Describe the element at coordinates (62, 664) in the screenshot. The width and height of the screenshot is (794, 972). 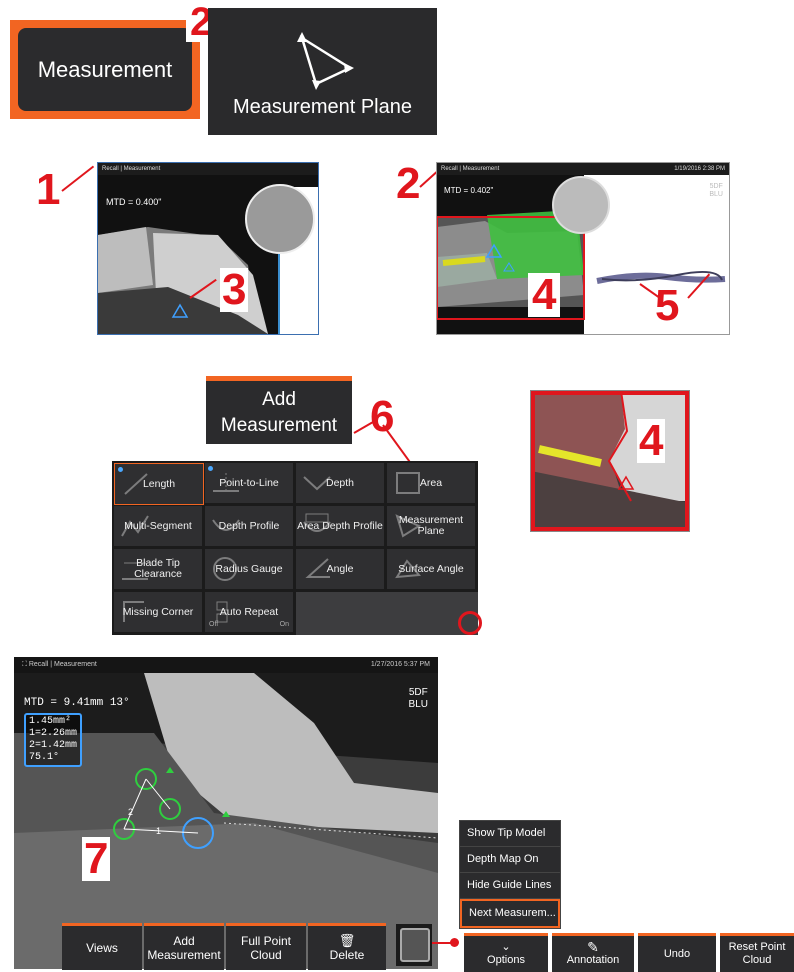
I see `breadcrumb-3: Recall | Measurement` at that location.